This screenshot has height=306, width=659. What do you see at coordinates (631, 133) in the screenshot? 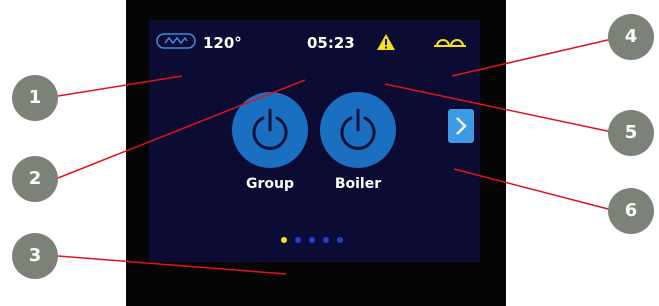
I see `callout-5: 5` at bounding box center [631, 133].